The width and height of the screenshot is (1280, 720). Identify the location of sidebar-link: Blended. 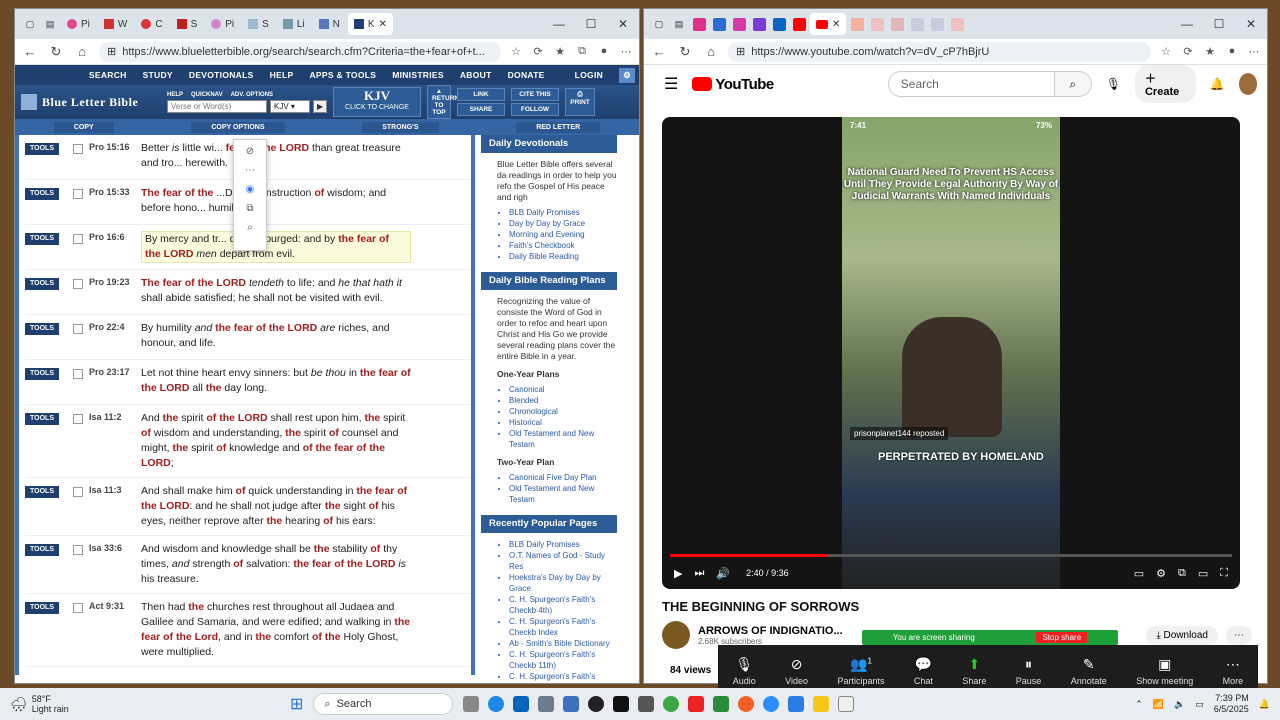
(563, 400).